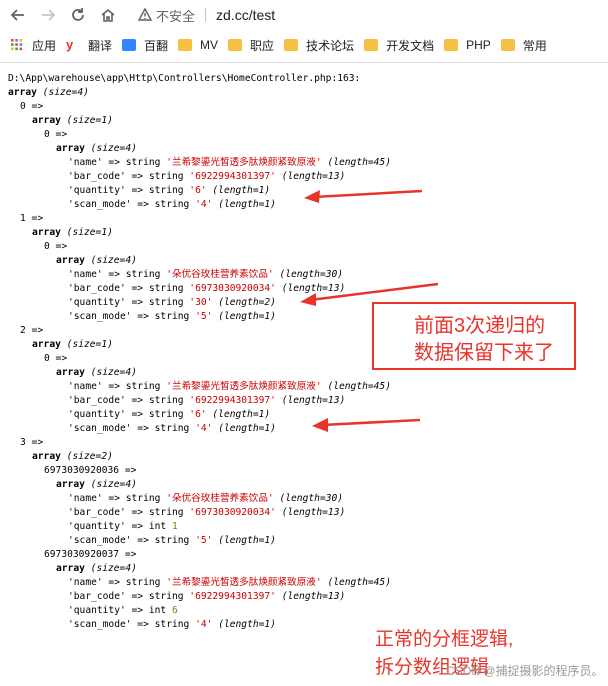  I want to click on forward-button, so click(48, 15).